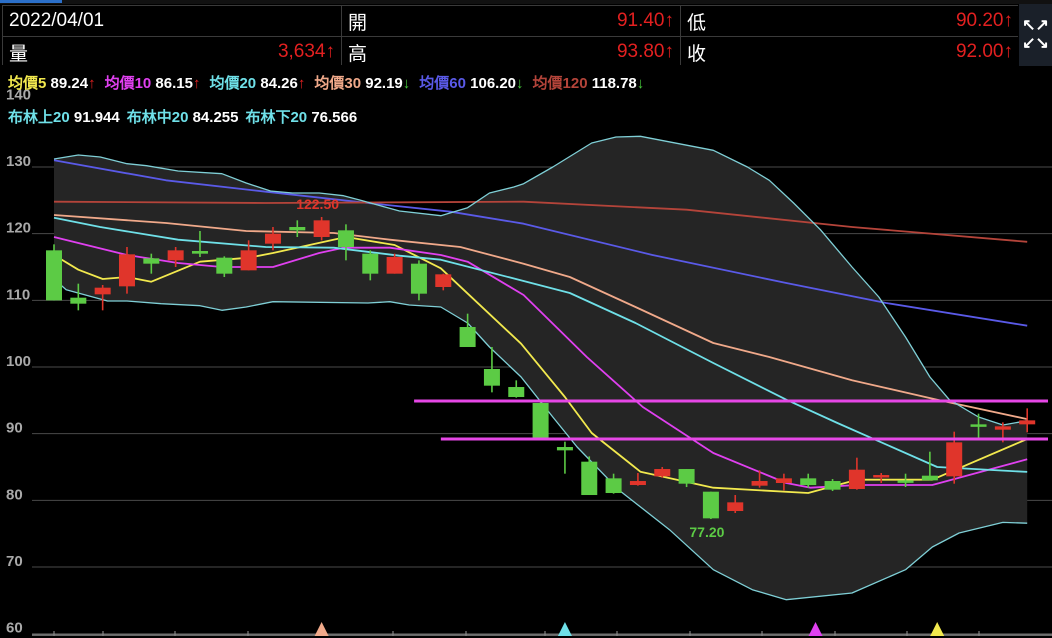  What do you see at coordinates (589, 83) in the screenshot?
I see `ma-legend-item: 均價120 118.78↓` at bounding box center [589, 83].